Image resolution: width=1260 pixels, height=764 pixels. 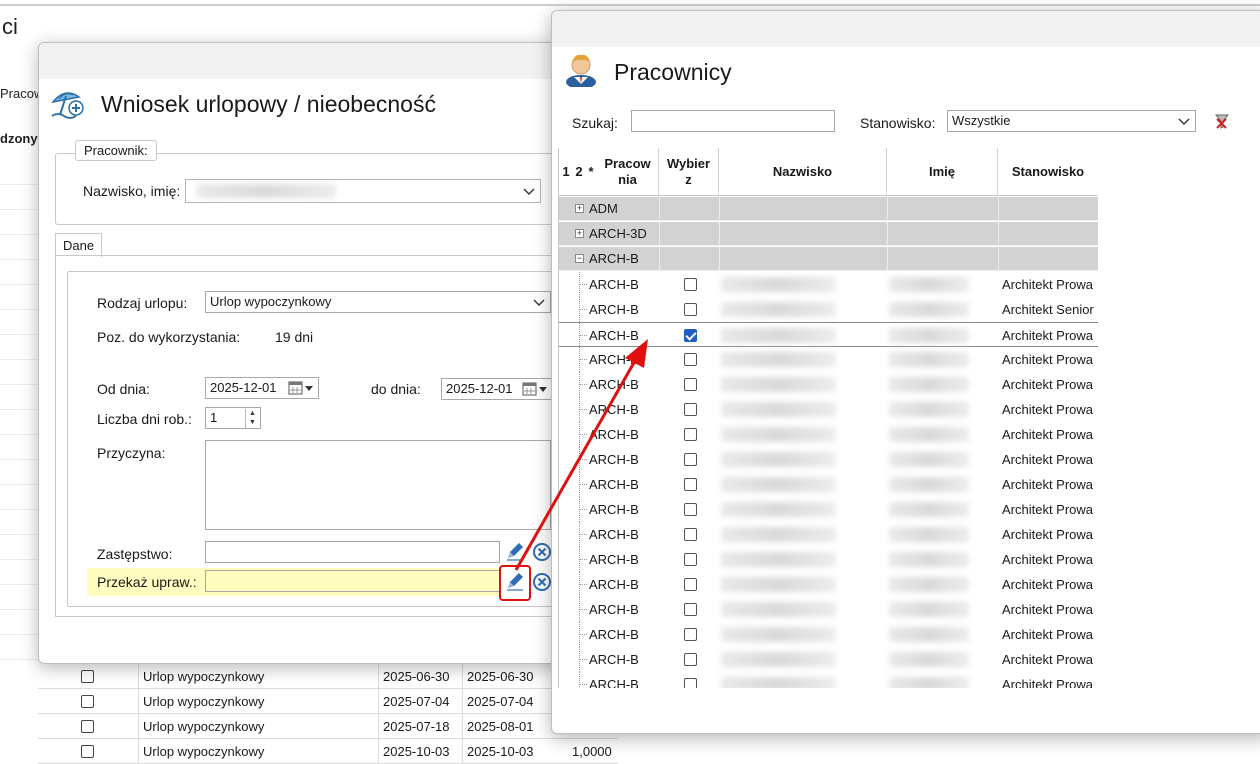 What do you see at coordinates (328, 676) in the screenshot?
I see `table-row: Urlop wypoczynkowy 2025-06-30 2025-06-30` at bounding box center [328, 676].